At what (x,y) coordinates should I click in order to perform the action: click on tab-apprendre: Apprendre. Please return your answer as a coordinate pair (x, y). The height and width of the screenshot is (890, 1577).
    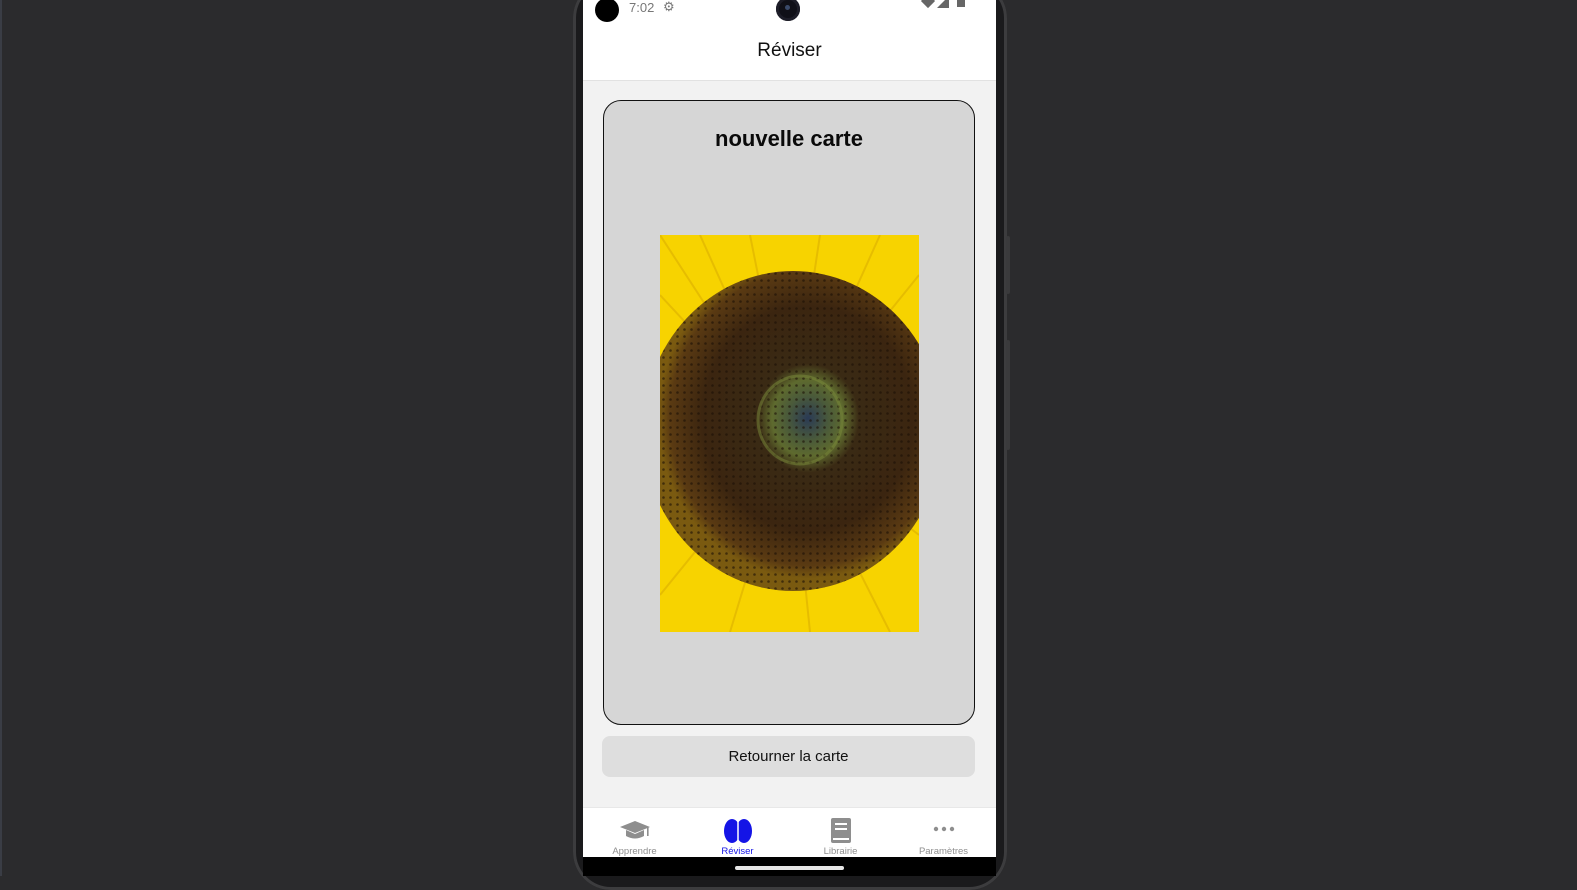
    Looking at the image, I should click on (634, 833).